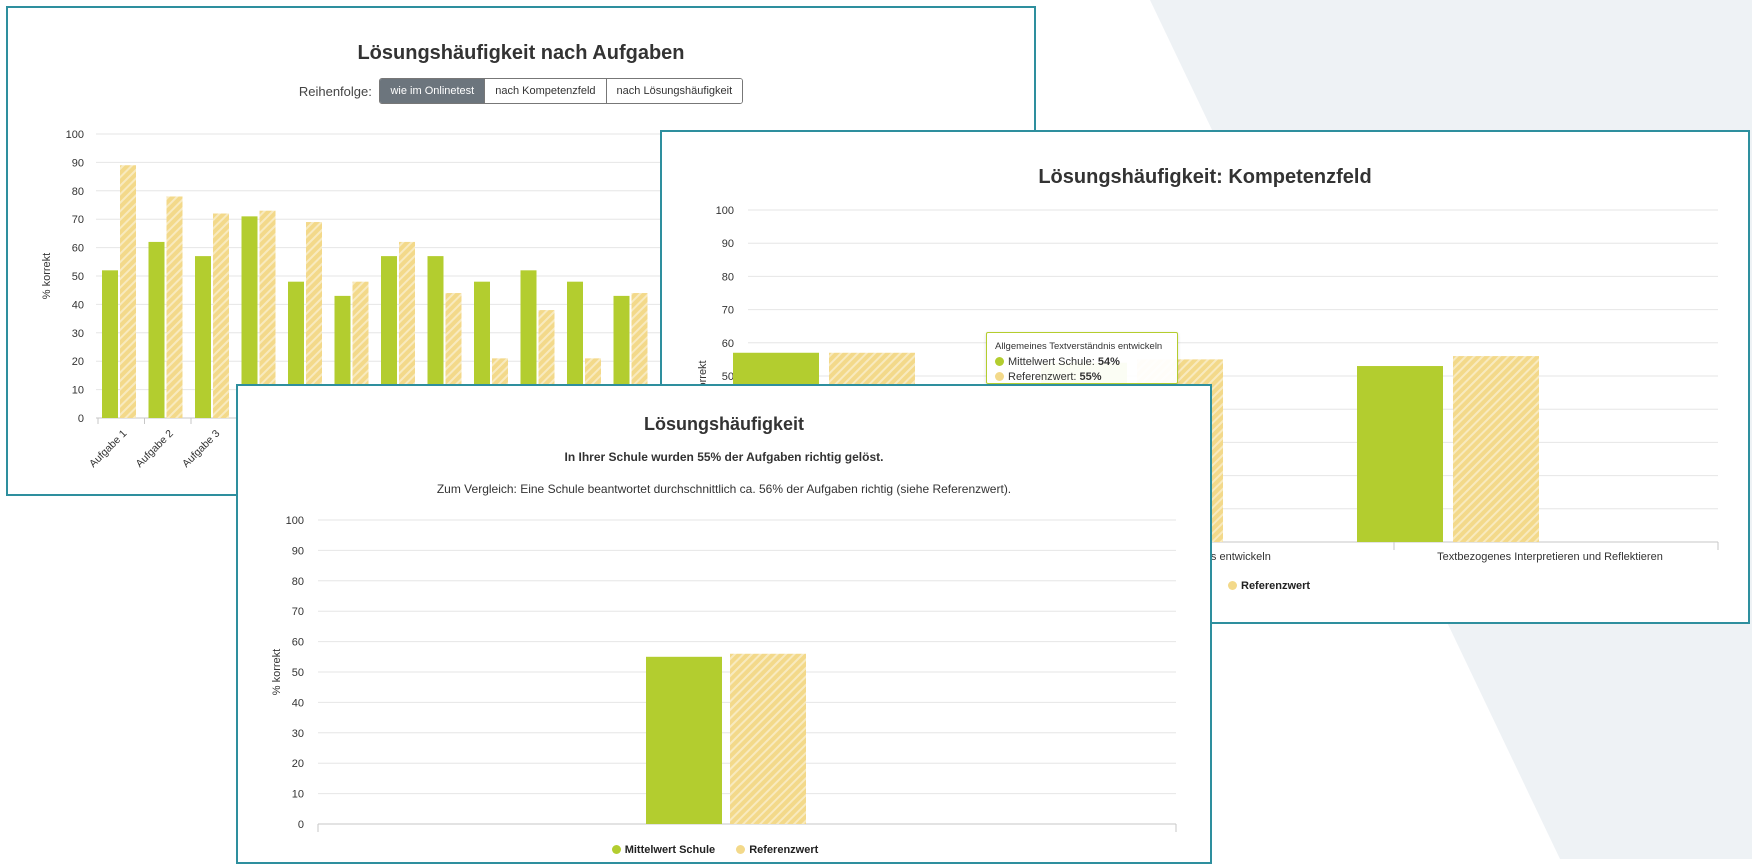 The image size is (1752, 864). I want to click on tooltip-reference-label: Referenzwert:, so click(1044, 377).